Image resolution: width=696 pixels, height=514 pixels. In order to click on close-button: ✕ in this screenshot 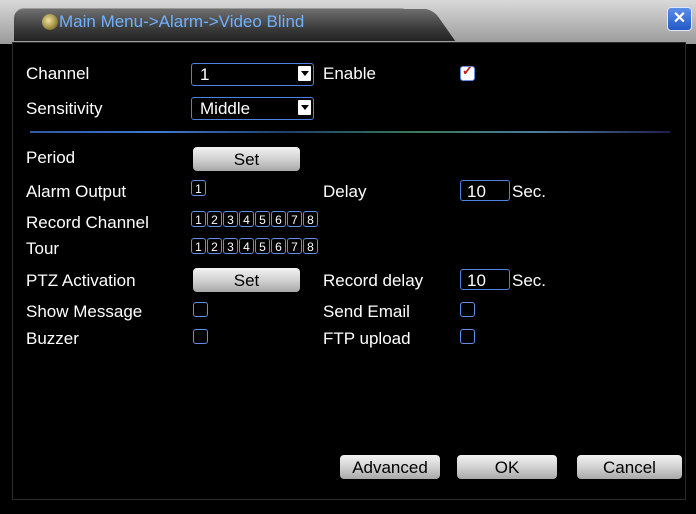, I will do `click(679, 19)`.